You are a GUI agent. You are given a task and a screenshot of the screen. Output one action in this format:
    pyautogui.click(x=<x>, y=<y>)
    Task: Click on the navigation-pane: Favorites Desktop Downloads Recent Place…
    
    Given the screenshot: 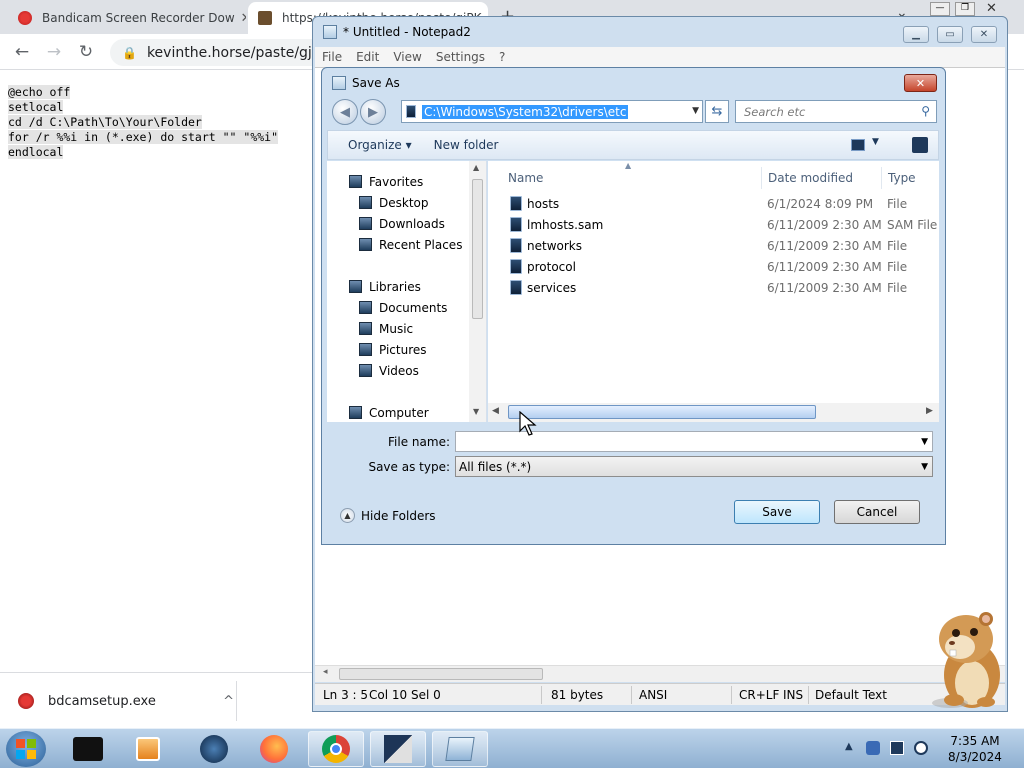 What is the action you would take?
    pyautogui.click(x=407, y=291)
    